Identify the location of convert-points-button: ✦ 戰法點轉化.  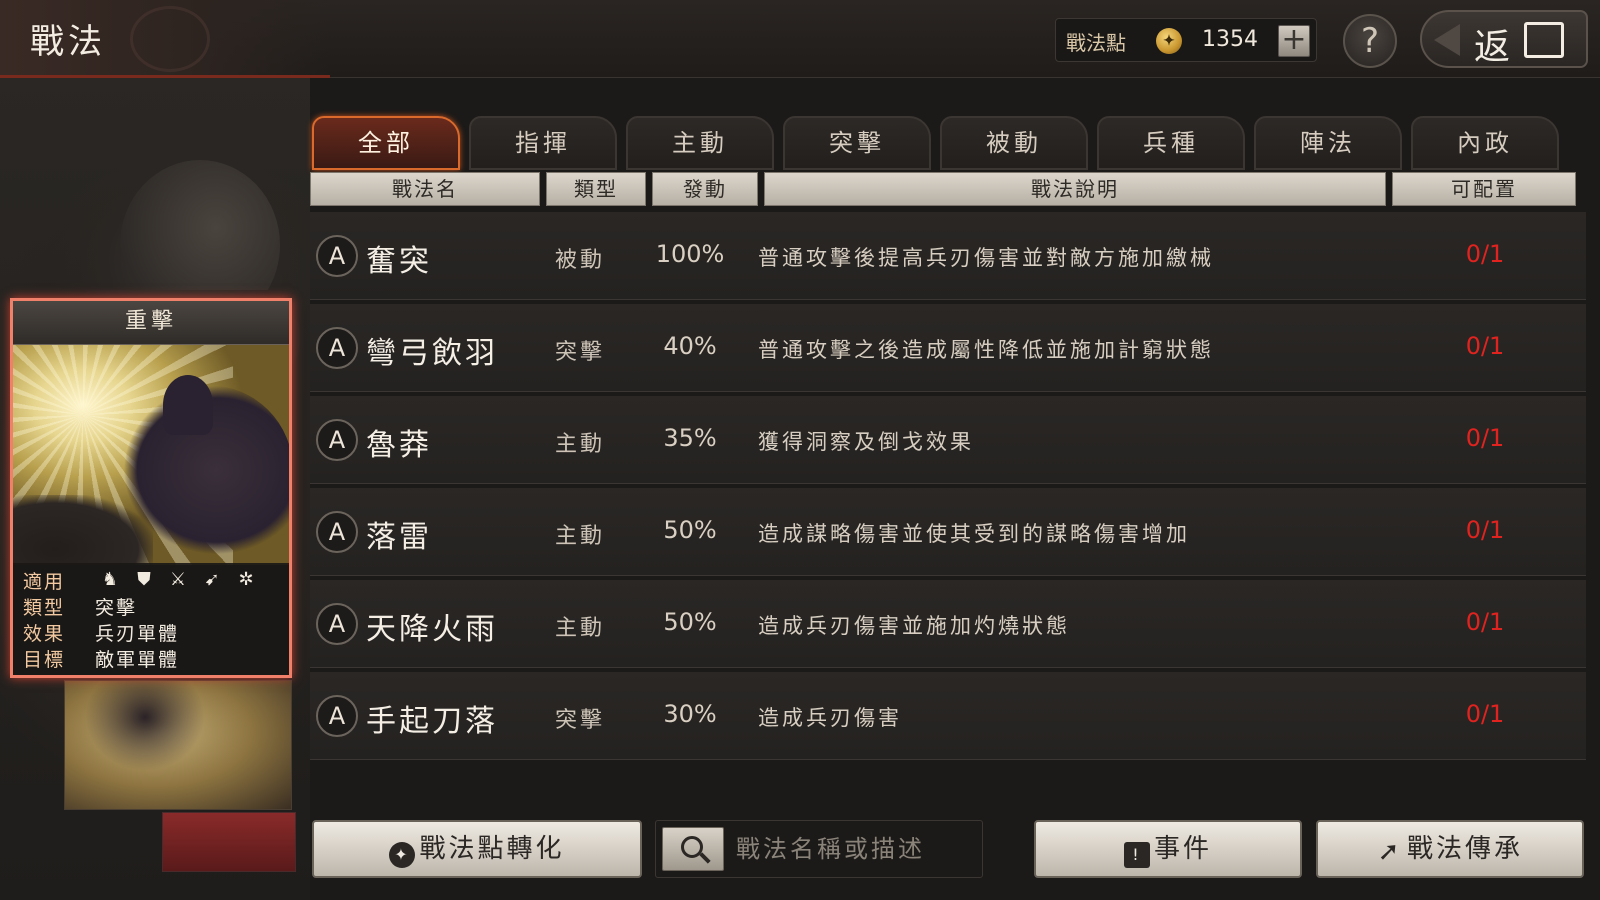
(477, 849).